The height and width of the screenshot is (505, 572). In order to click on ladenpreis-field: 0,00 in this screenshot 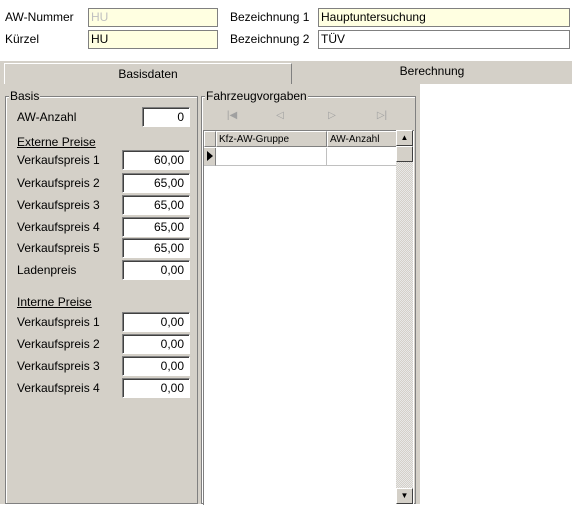, I will do `click(156, 270)`.